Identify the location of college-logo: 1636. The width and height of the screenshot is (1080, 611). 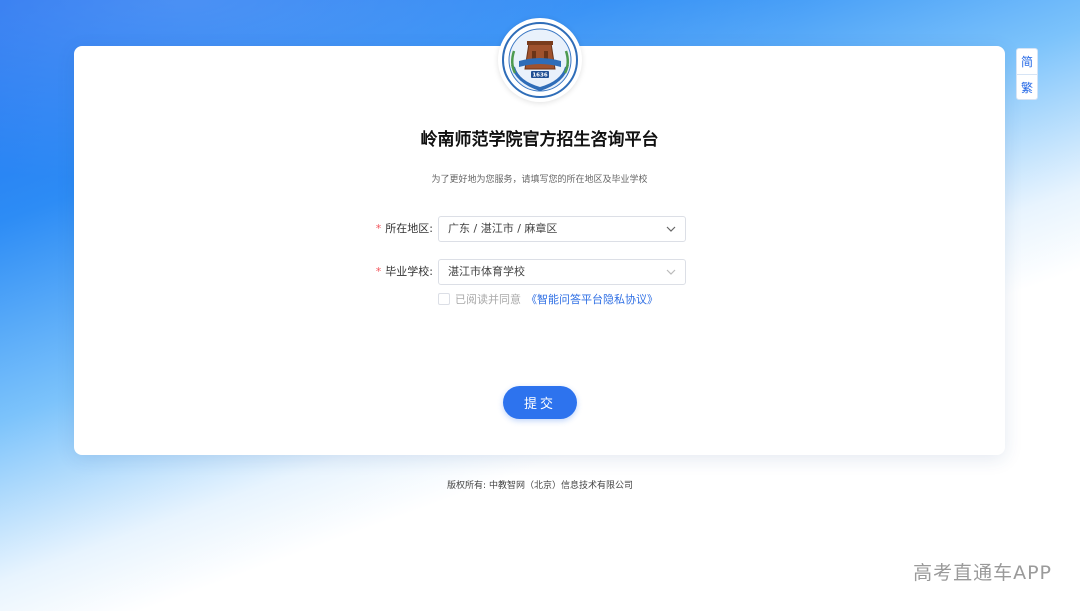
(540, 60).